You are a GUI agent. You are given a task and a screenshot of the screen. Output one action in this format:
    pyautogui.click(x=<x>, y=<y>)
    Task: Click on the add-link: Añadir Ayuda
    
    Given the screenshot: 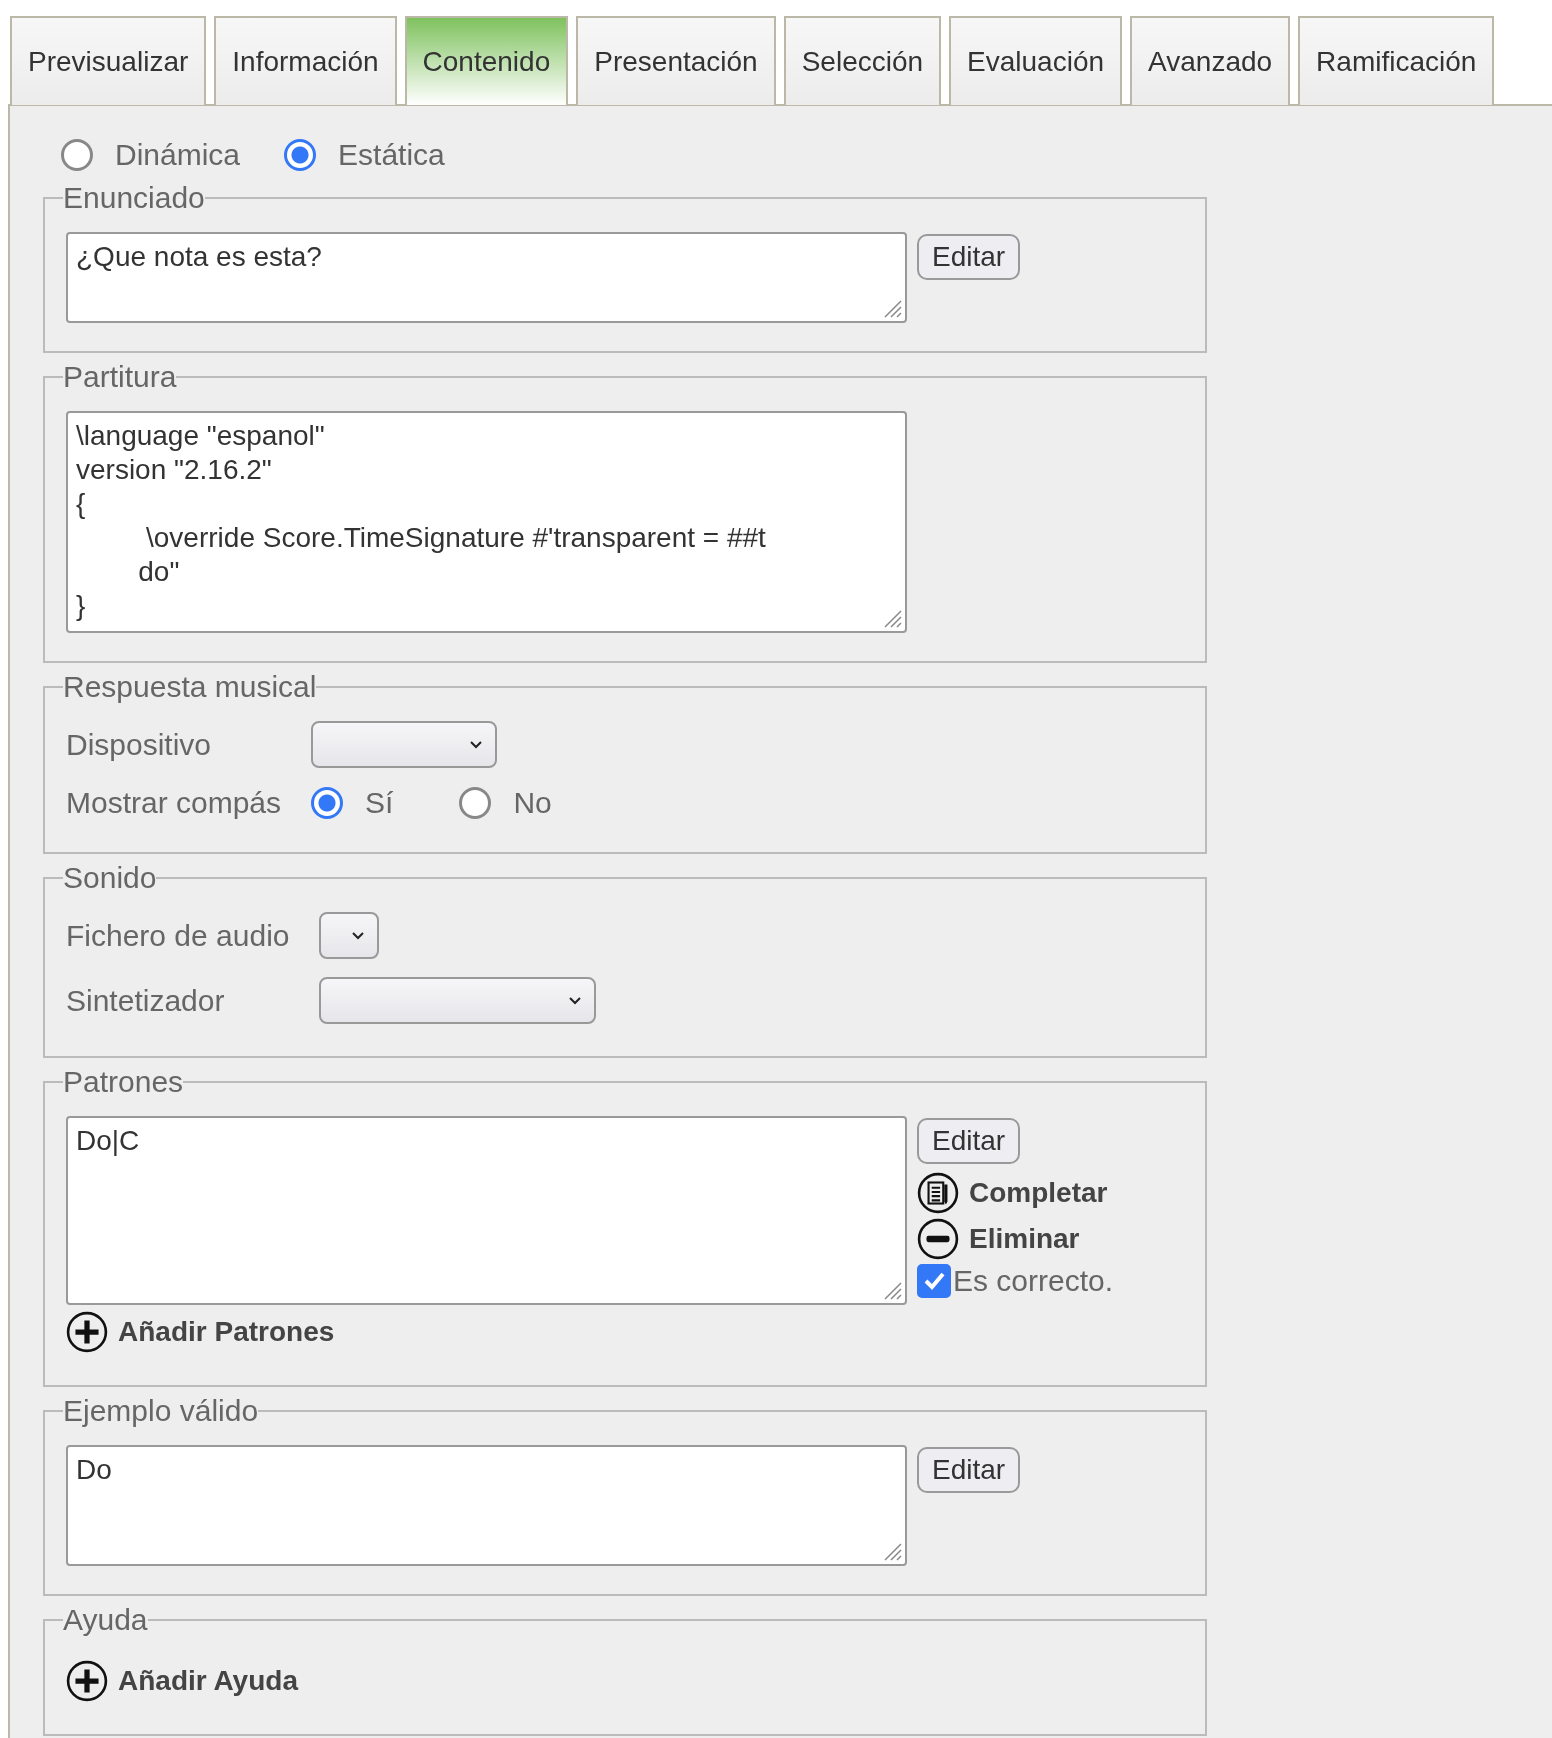 What is the action you would take?
    pyautogui.click(x=208, y=1681)
    